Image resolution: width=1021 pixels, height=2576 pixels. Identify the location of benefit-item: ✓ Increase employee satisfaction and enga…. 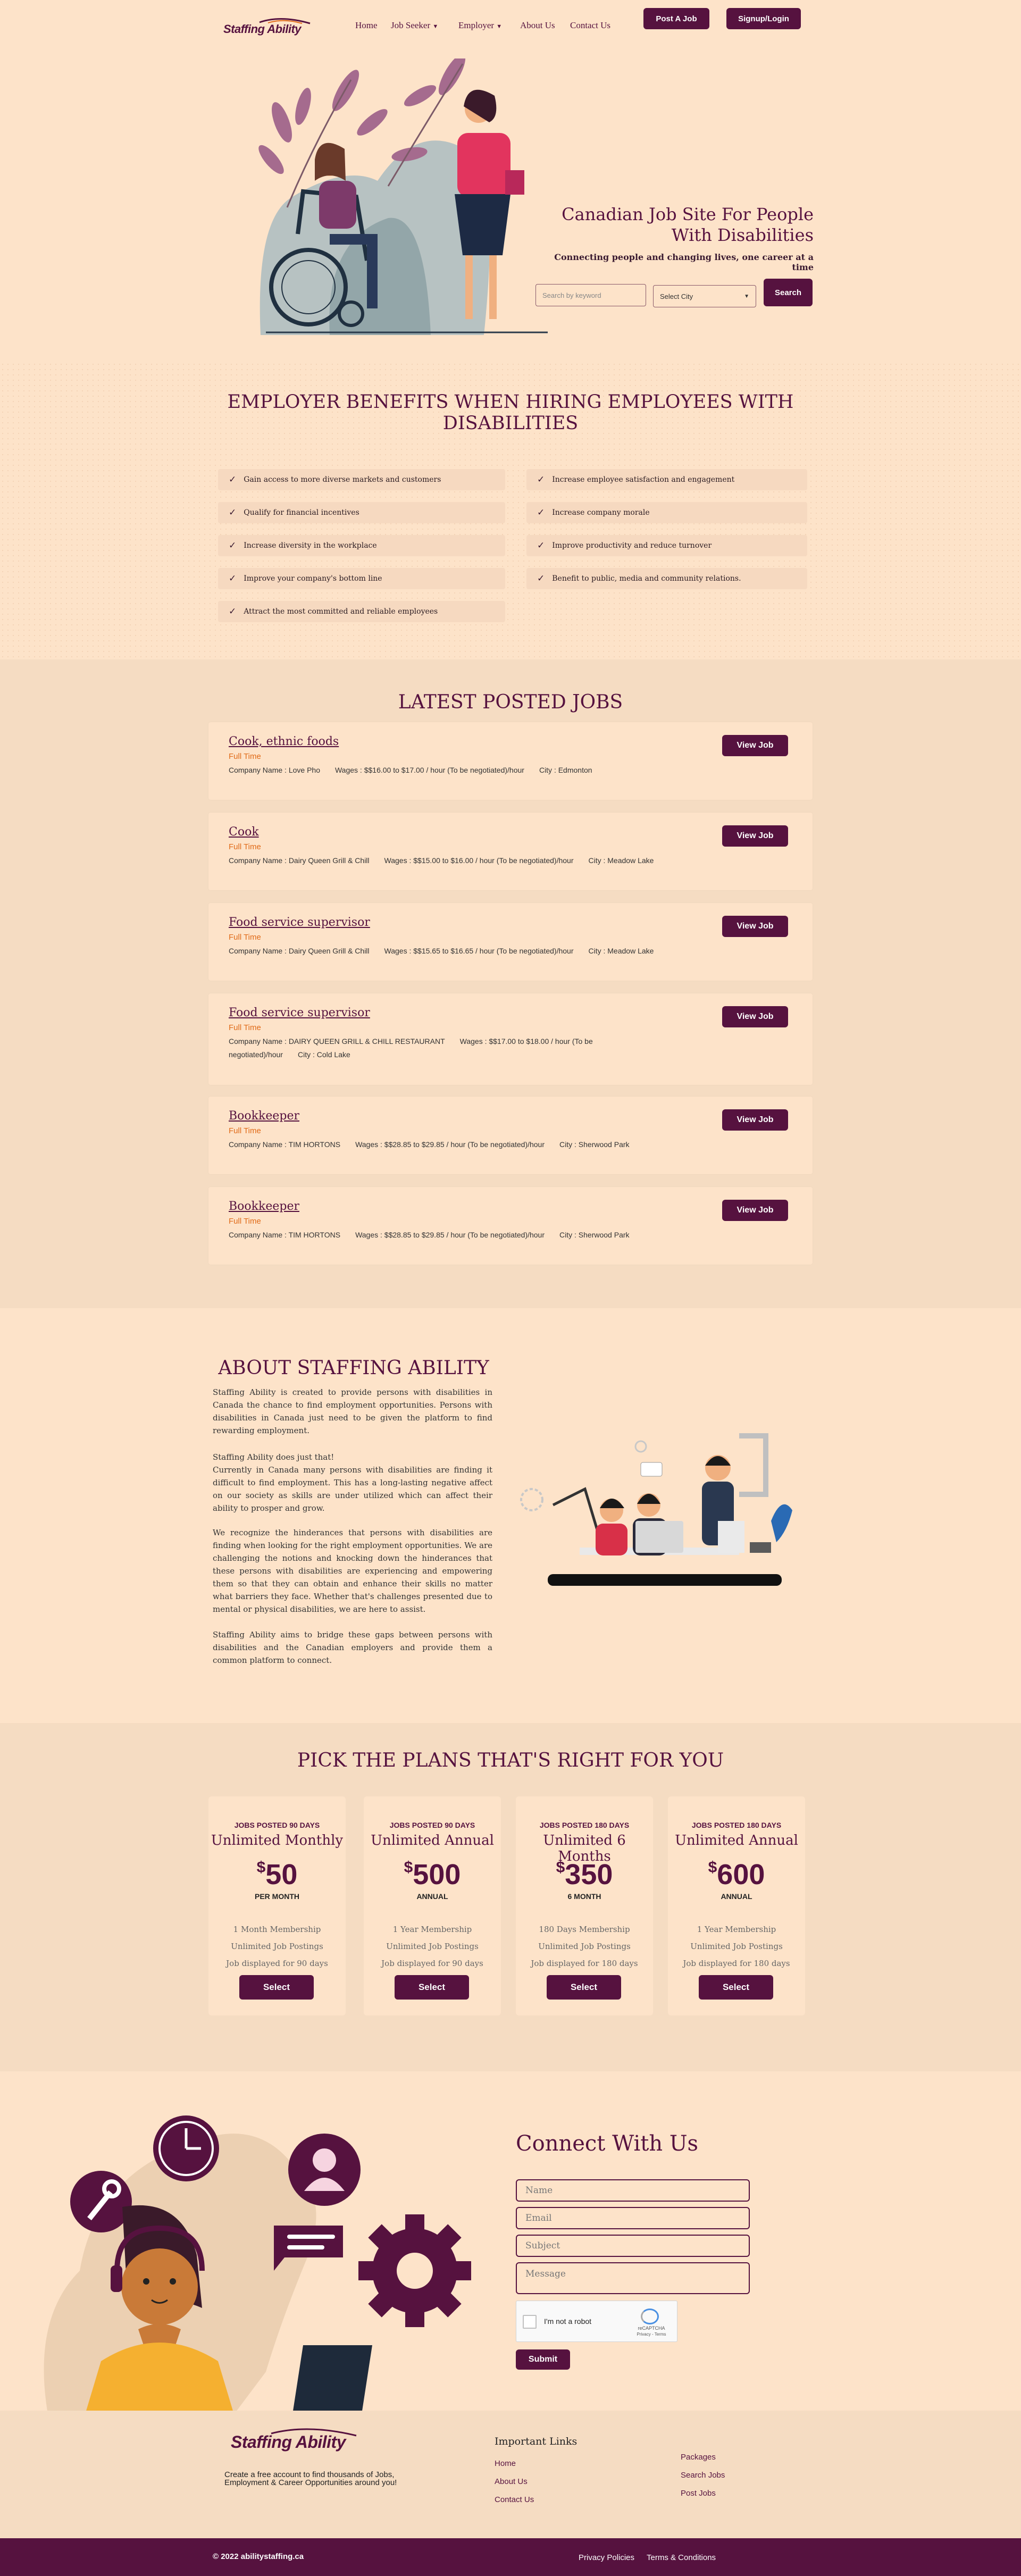
(666, 479).